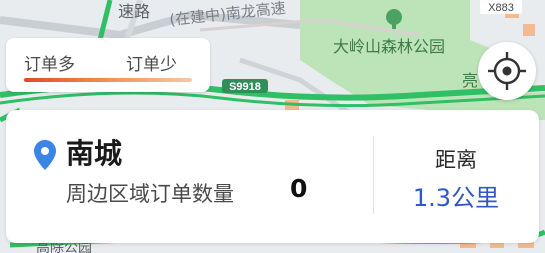 This screenshot has height=253, width=545. I want to click on crosshair-icon, so click(507, 71).